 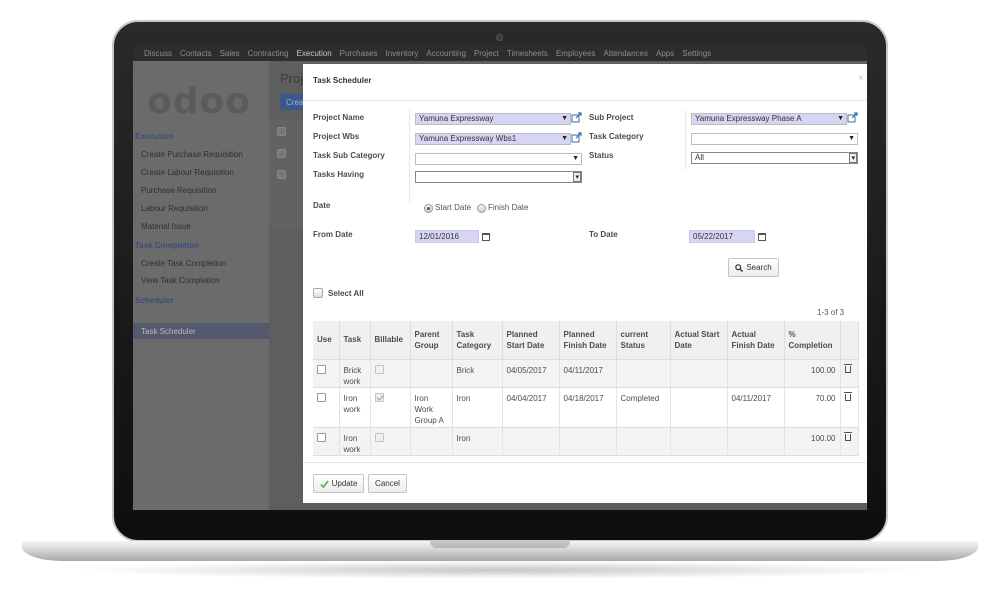 What do you see at coordinates (158, 53) in the screenshot?
I see `menu-discuss: Discuss` at bounding box center [158, 53].